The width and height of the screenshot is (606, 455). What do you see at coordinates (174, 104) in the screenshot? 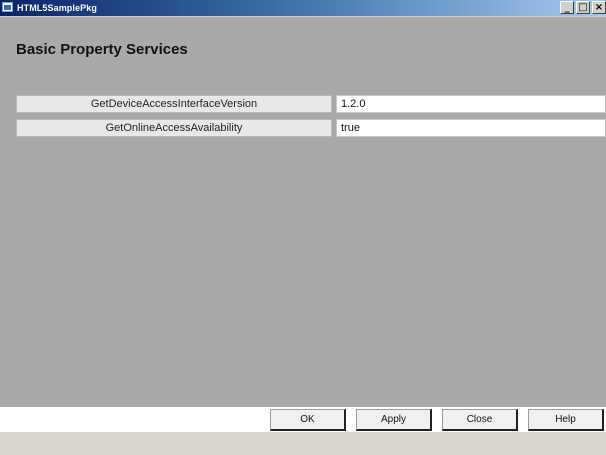
I see `get-device-access-interface-version-button: GetDeviceAccessInterfaceVersion` at bounding box center [174, 104].